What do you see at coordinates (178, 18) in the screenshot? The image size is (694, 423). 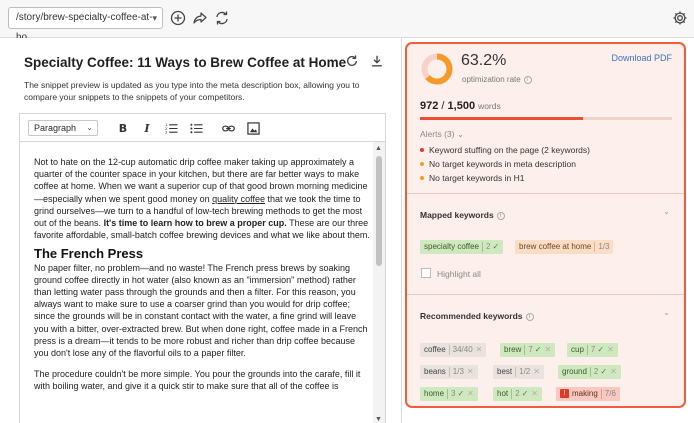 I see `add-circle-icon` at bounding box center [178, 18].